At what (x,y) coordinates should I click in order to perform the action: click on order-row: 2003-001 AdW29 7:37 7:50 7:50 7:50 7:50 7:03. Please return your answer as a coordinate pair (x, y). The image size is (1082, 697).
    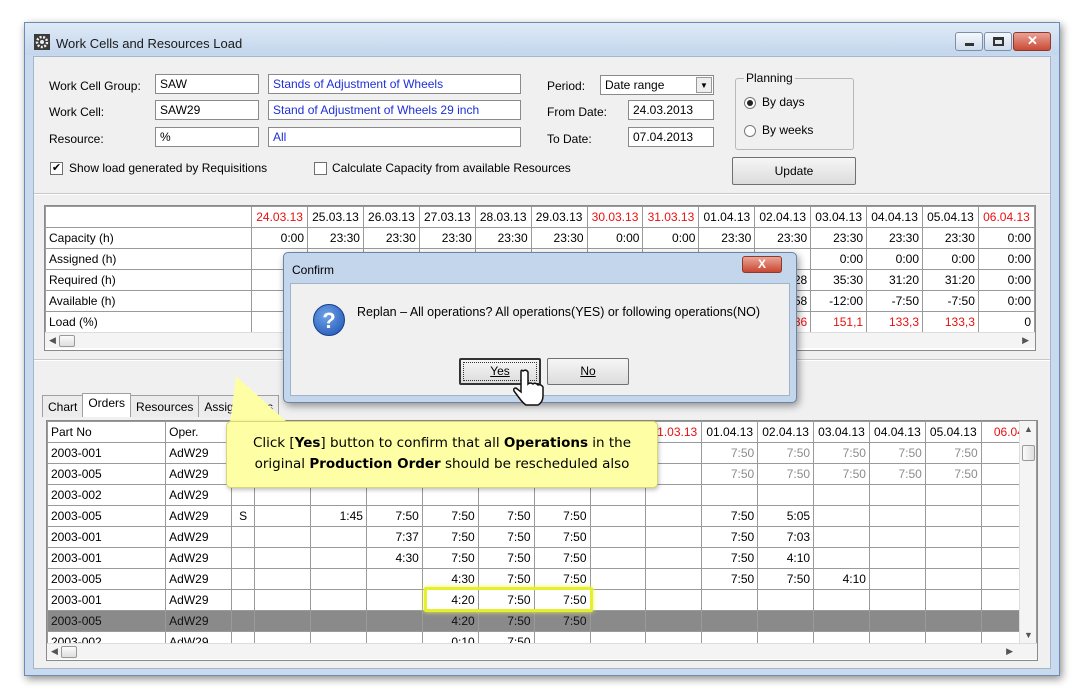
    Looking at the image, I should click on (542, 537).